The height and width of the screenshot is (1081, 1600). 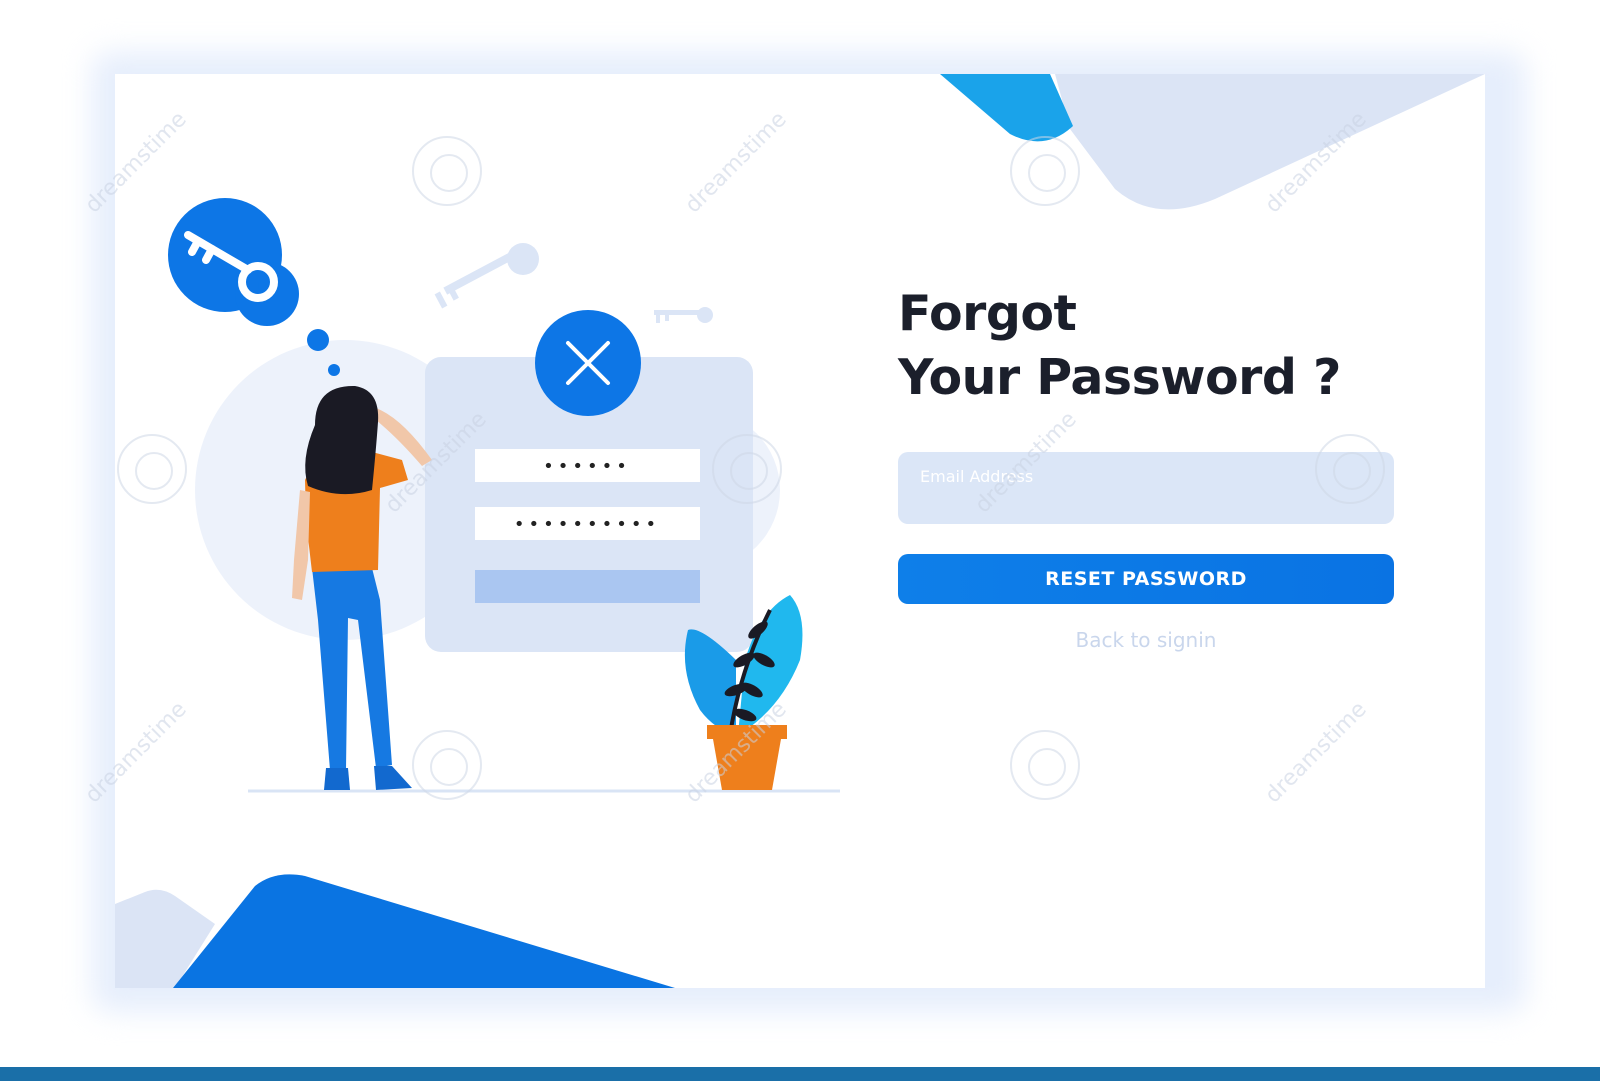 What do you see at coordinates (587, 466) in the screenshot?
I see `password-mask-1: ••••••` at bounding box center [587, 466].